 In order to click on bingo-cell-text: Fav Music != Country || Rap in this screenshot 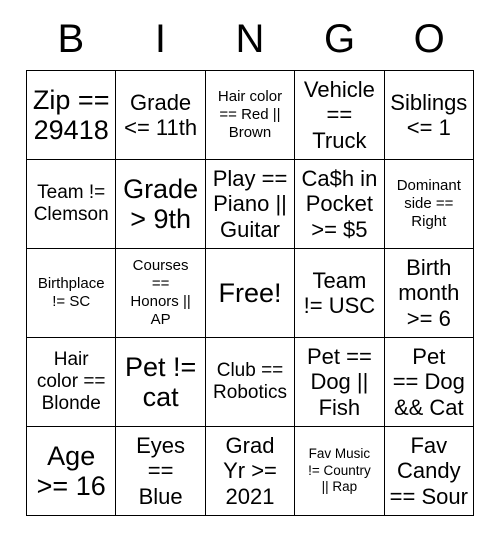, I will do `click(339, 470)`.